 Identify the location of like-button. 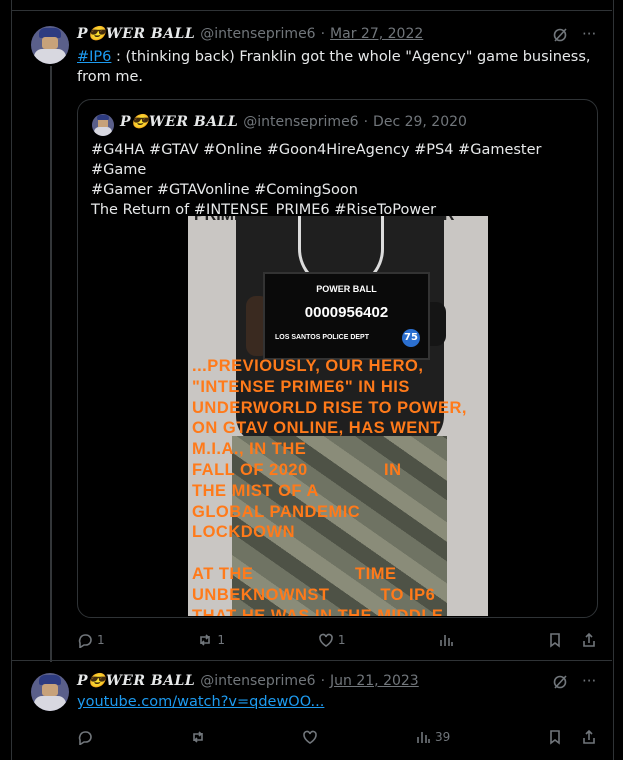
(310, 737).